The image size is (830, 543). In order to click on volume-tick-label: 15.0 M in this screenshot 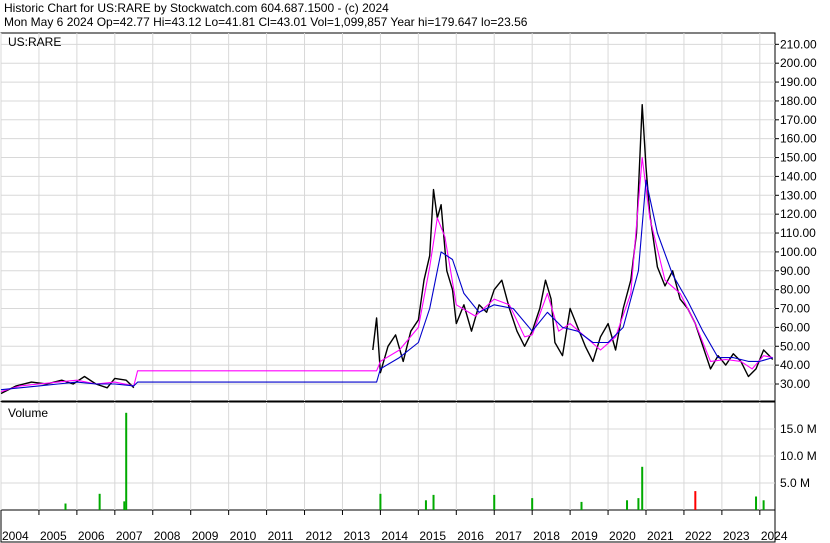, I will do `click(798, 429)`.